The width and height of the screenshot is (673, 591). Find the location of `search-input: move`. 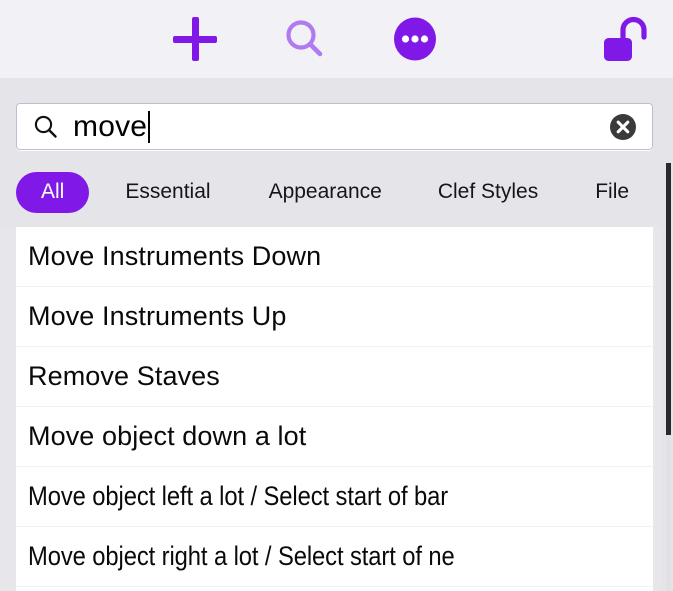

search-input: move is located at coordinates (334, 126).